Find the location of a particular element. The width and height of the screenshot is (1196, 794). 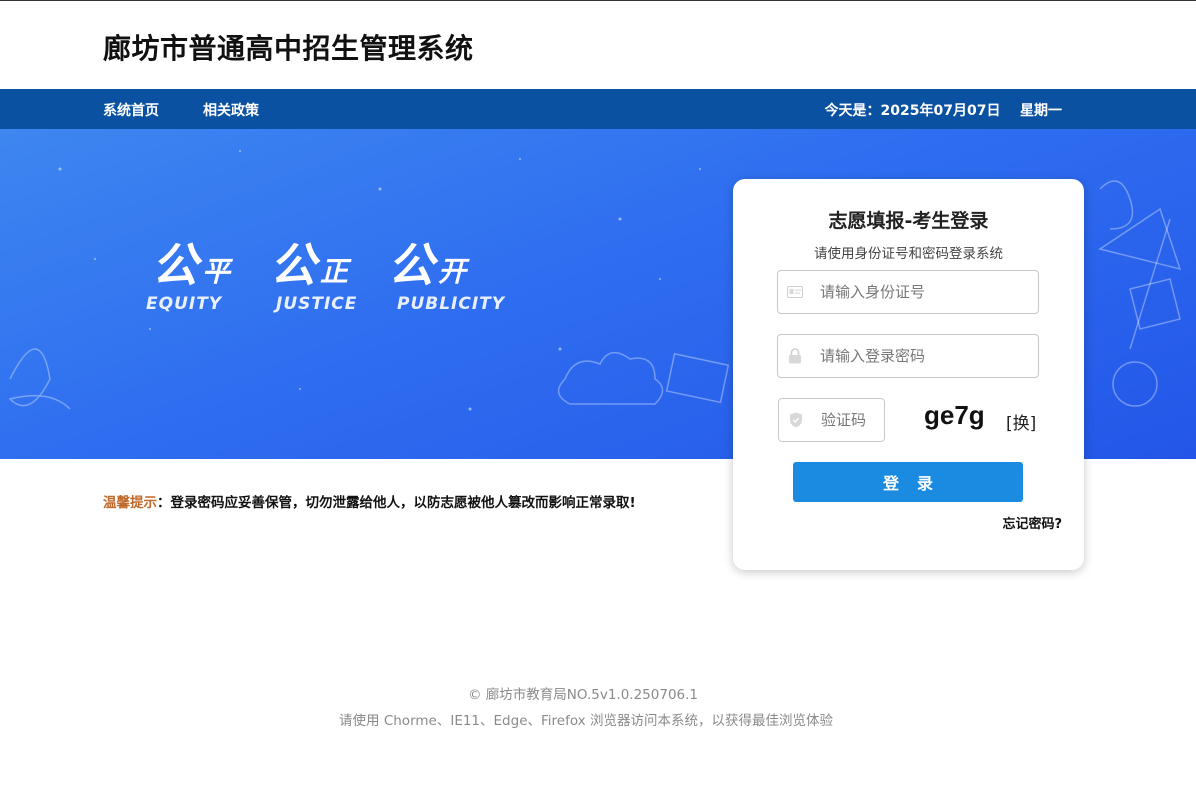

login-button: 登录 is located at coordinates (908, 482).